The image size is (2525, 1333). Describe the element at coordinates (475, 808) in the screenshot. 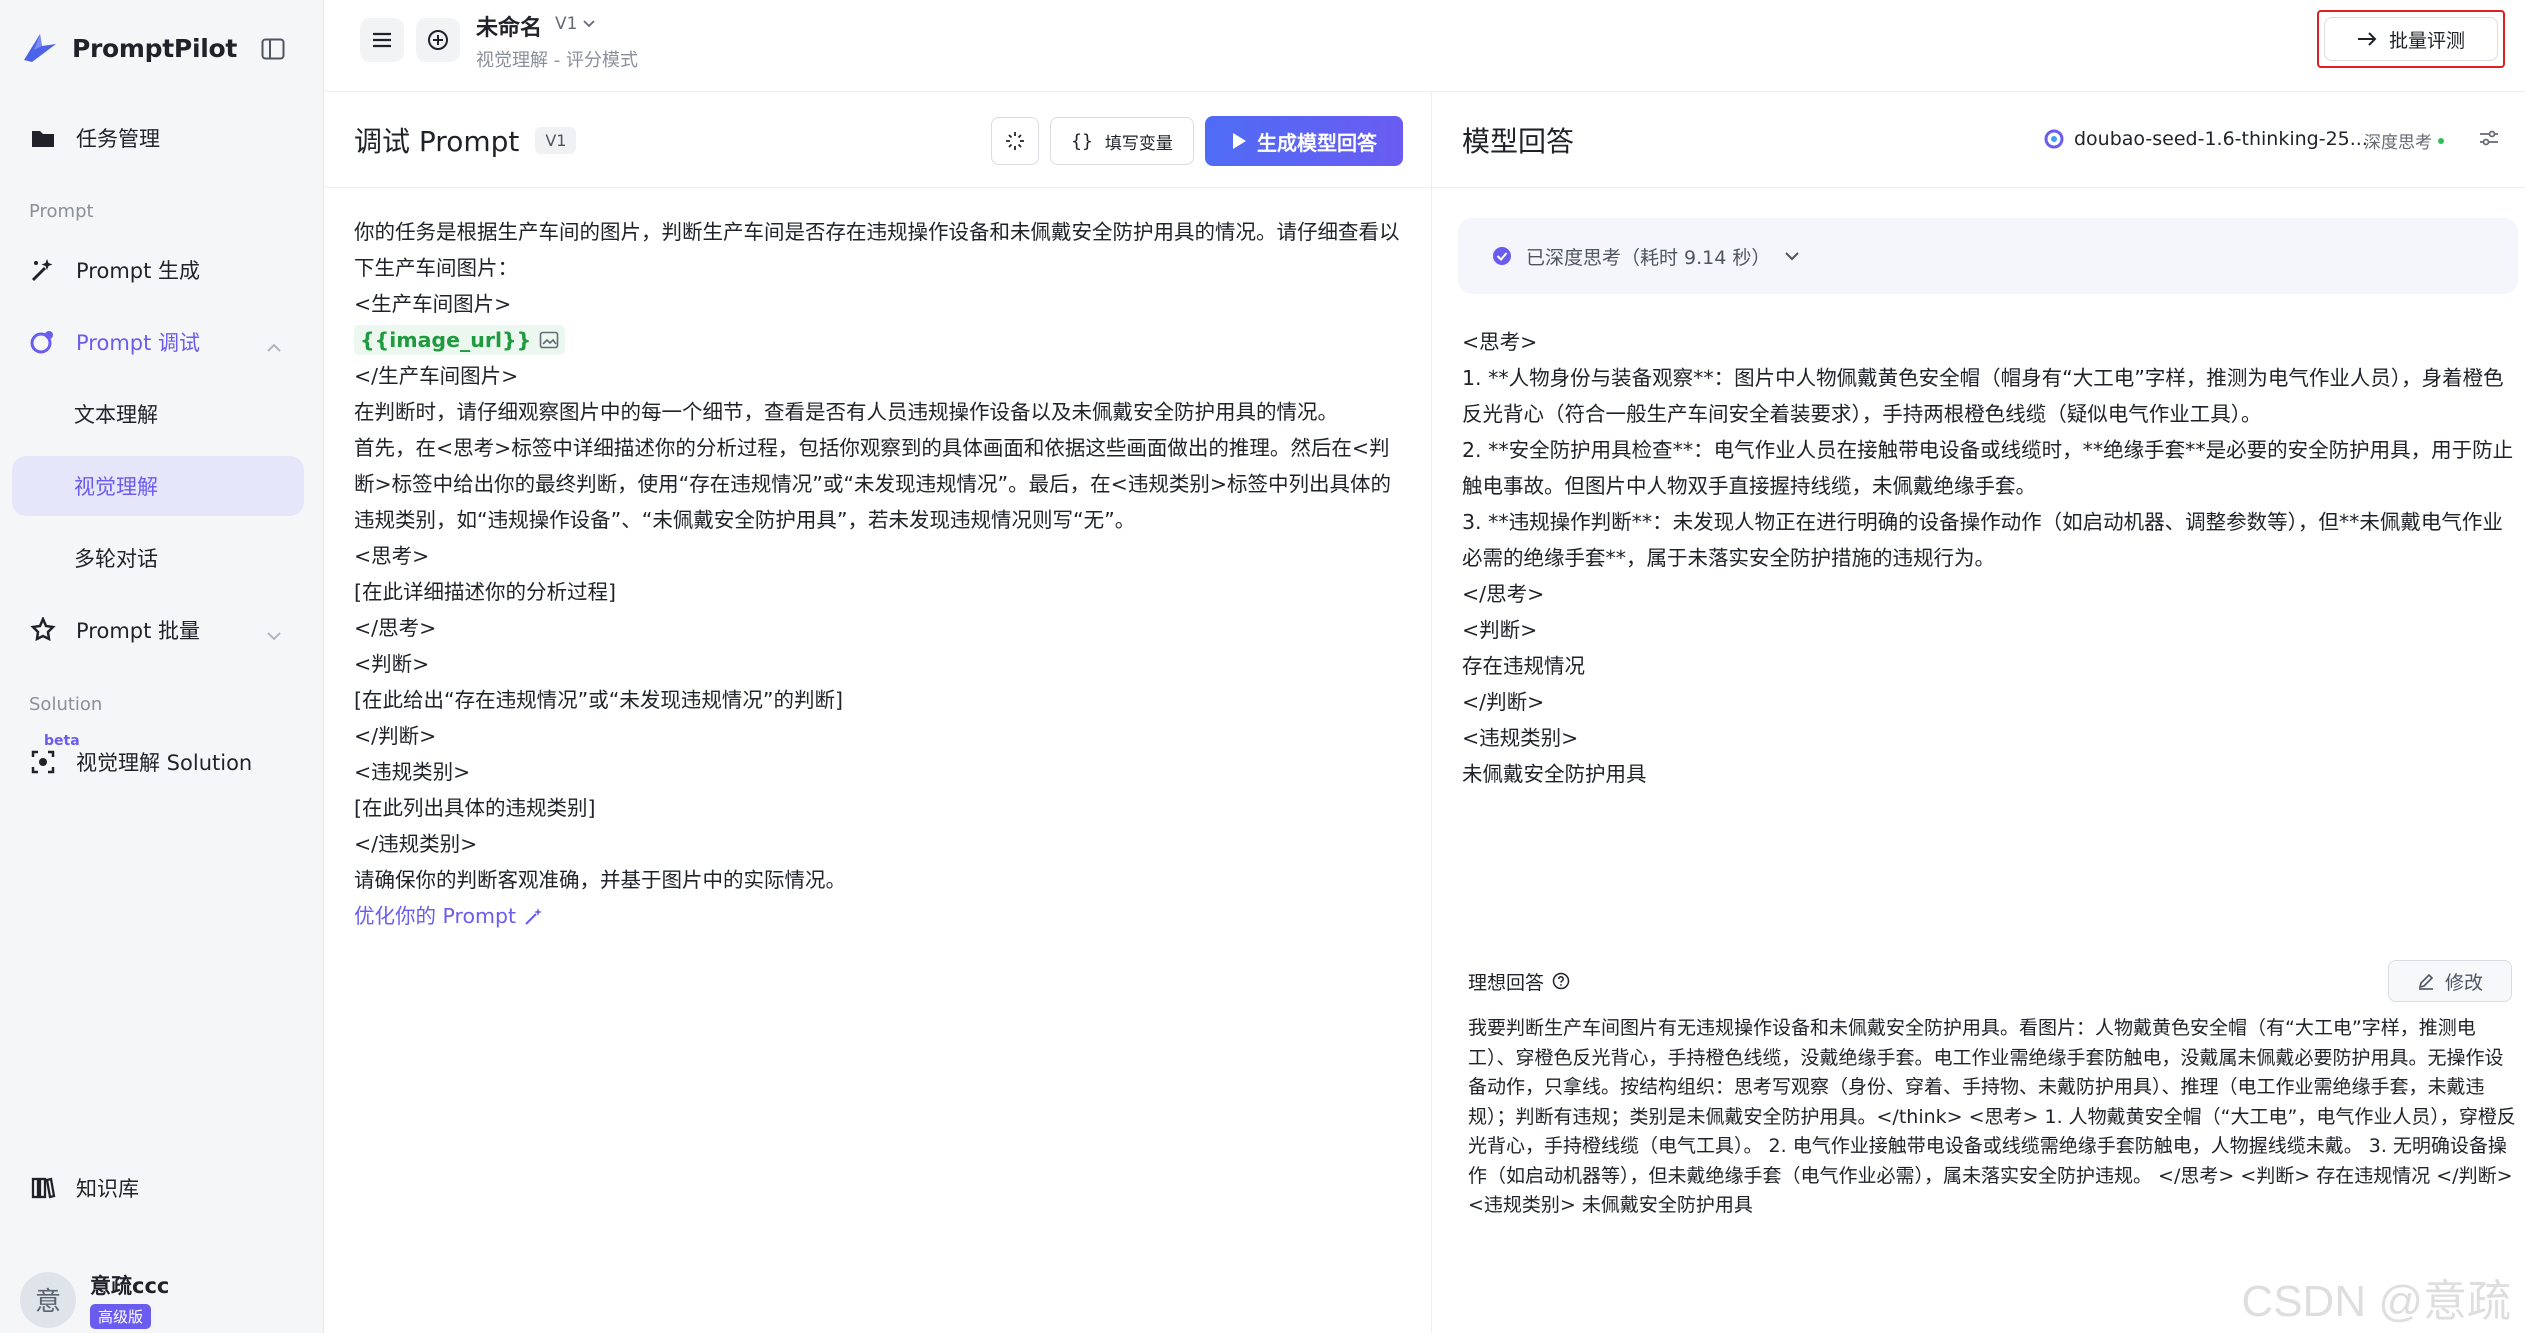

I see `prompt-line: [在此列出具体的违规类别]` at that location.